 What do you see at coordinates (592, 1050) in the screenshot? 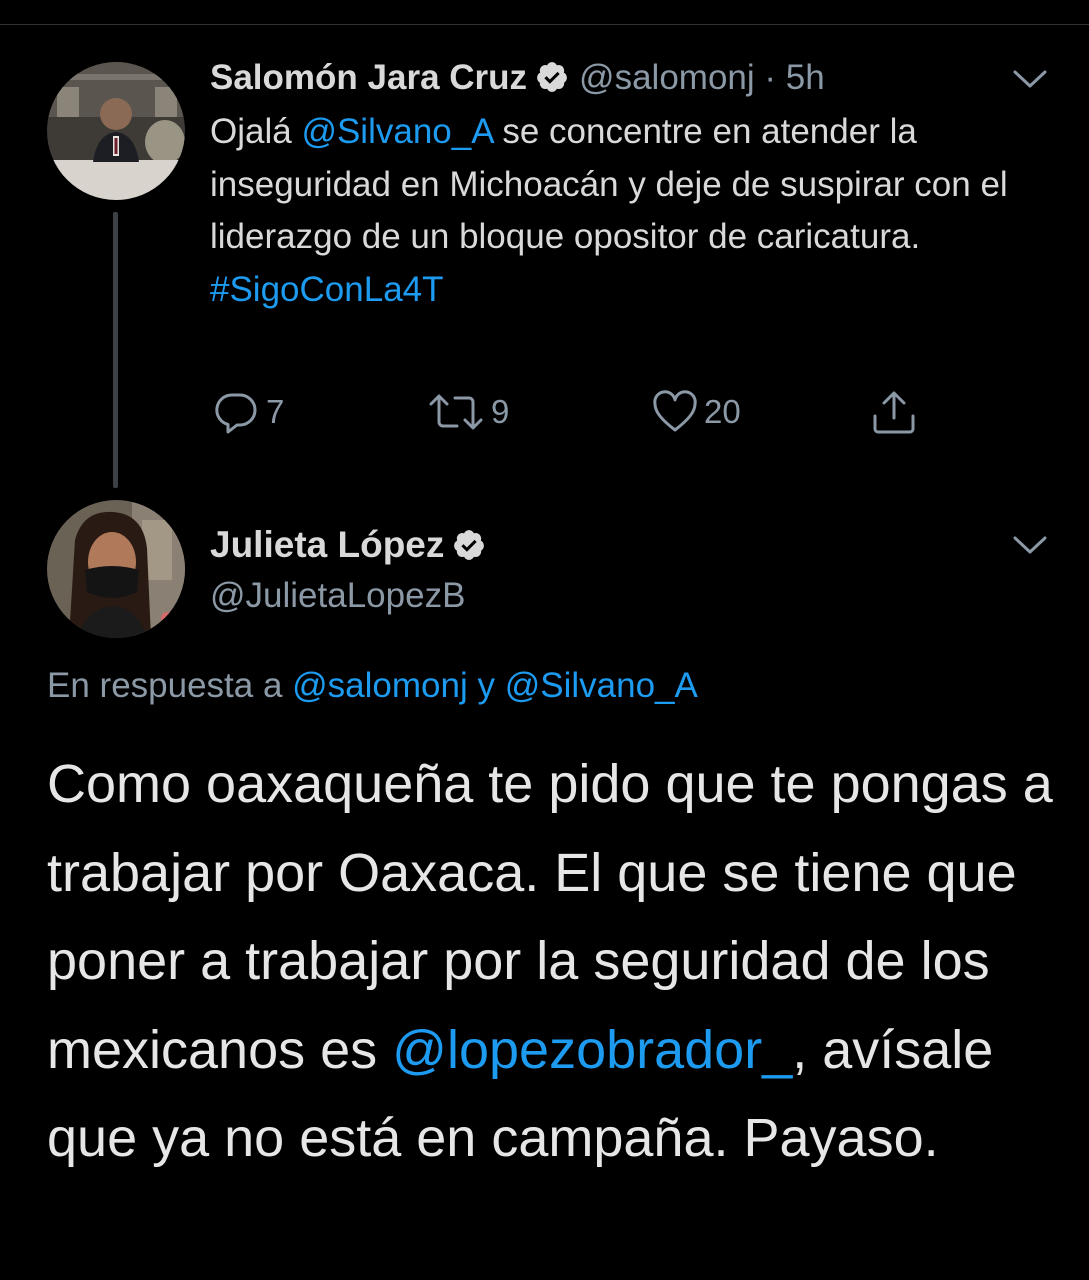
I see `tweet2-mention: @lopezobrador_` at bounding box center [592, 1050].